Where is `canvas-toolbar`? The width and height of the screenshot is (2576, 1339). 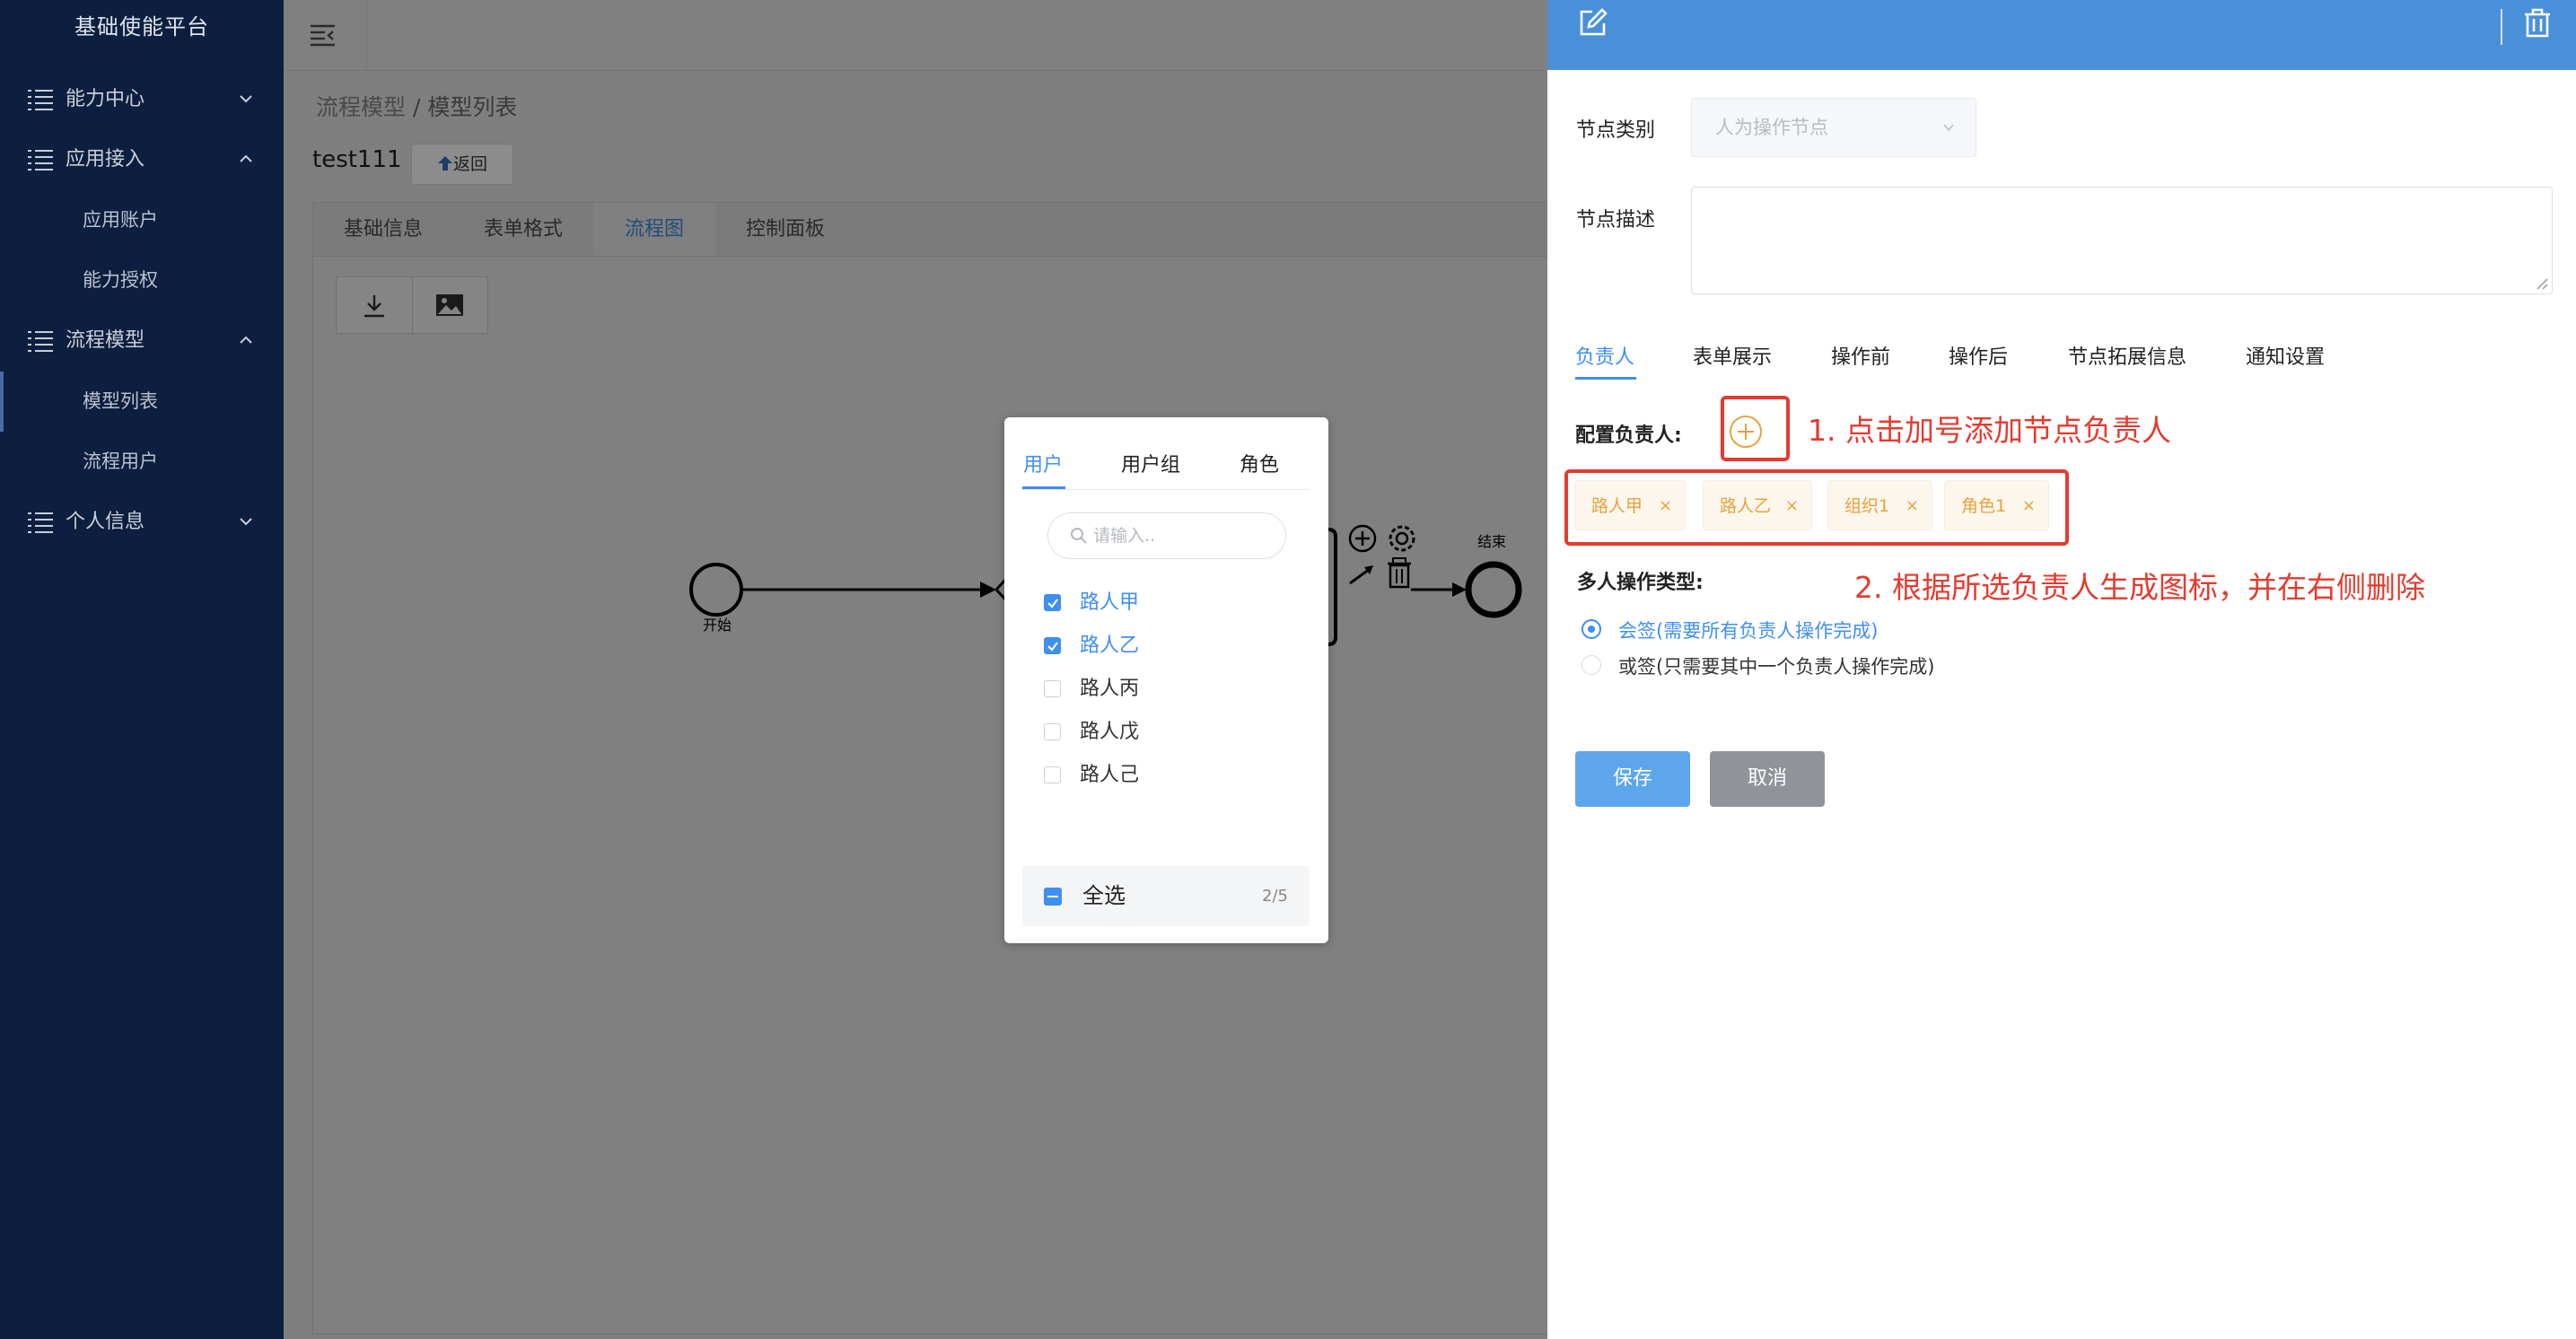
canvas-toolbar is located at coordinates (412, 305).